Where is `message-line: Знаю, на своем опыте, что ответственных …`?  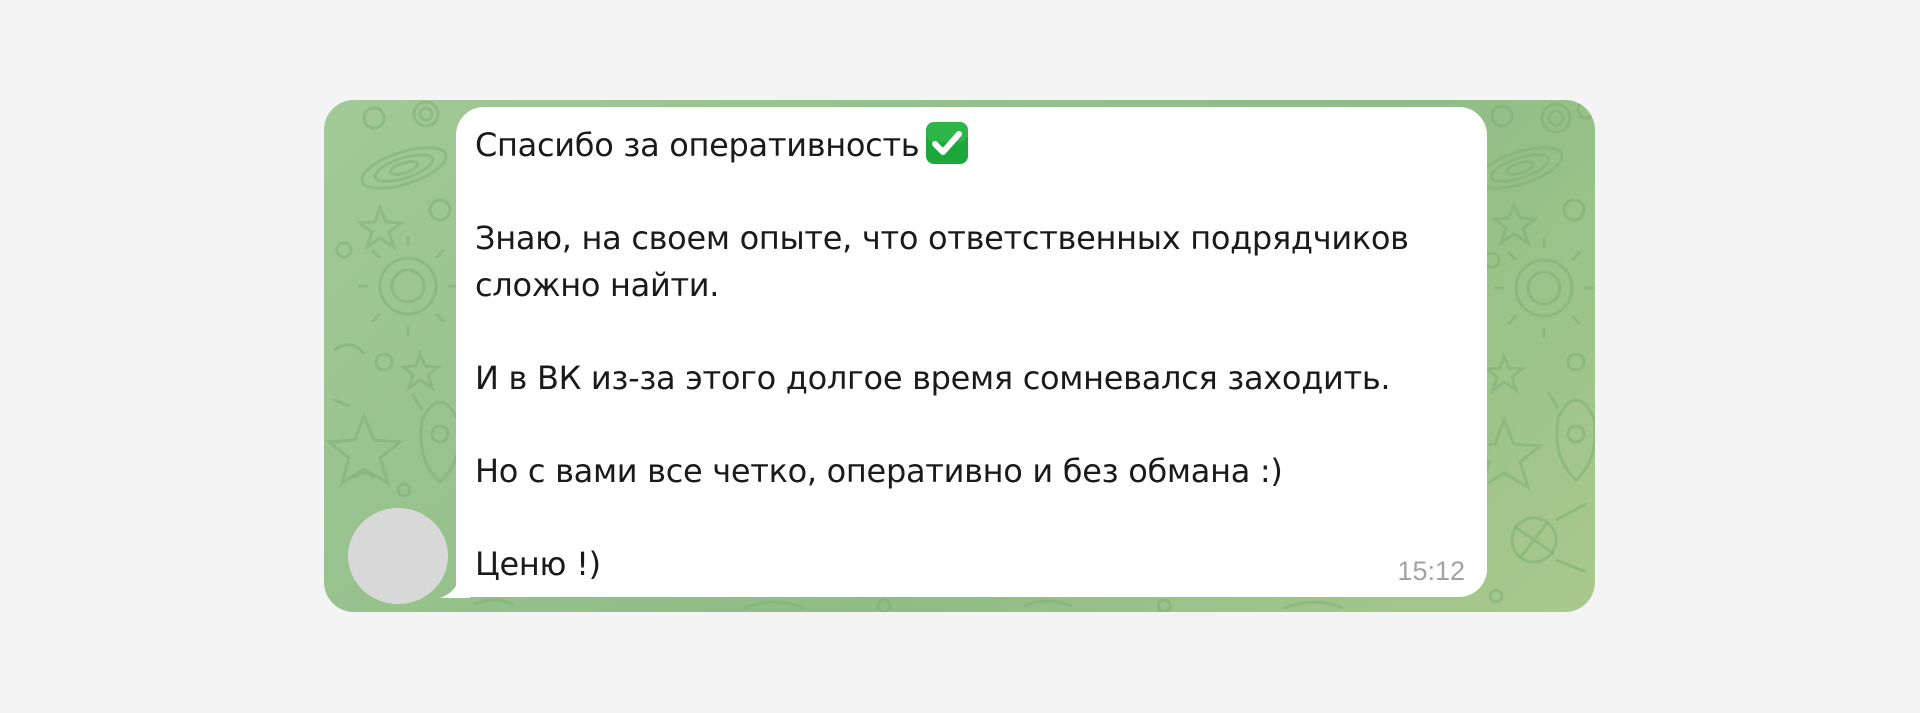
message-line: Знаю, на своем опыте, что ответственных … is located at coordinates (942, 238).